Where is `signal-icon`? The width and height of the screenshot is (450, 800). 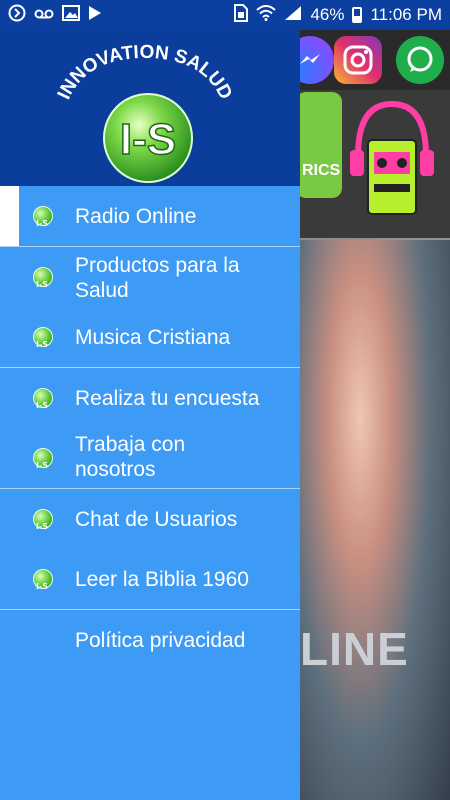 signal-icon is located at coordinates (293, 15).